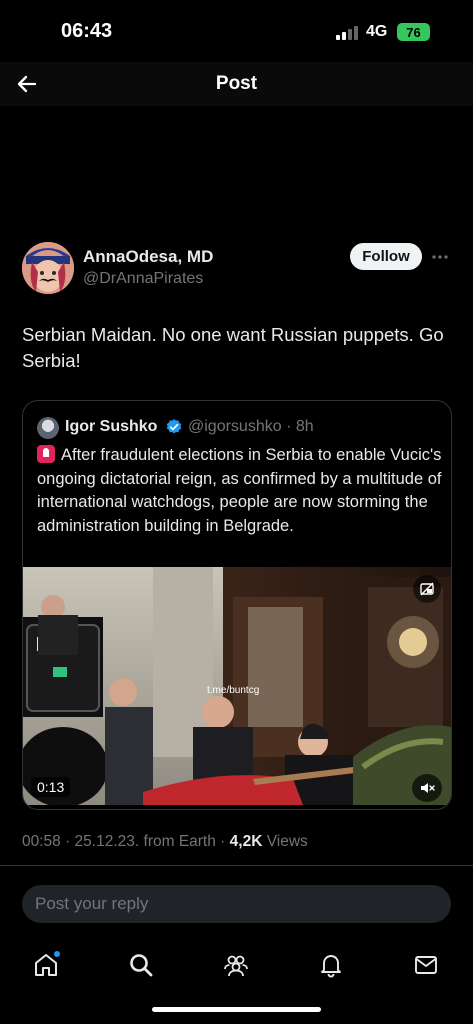 This screenshot has height=1024, width=473. I want to click on search-icon, so click(141, 965).